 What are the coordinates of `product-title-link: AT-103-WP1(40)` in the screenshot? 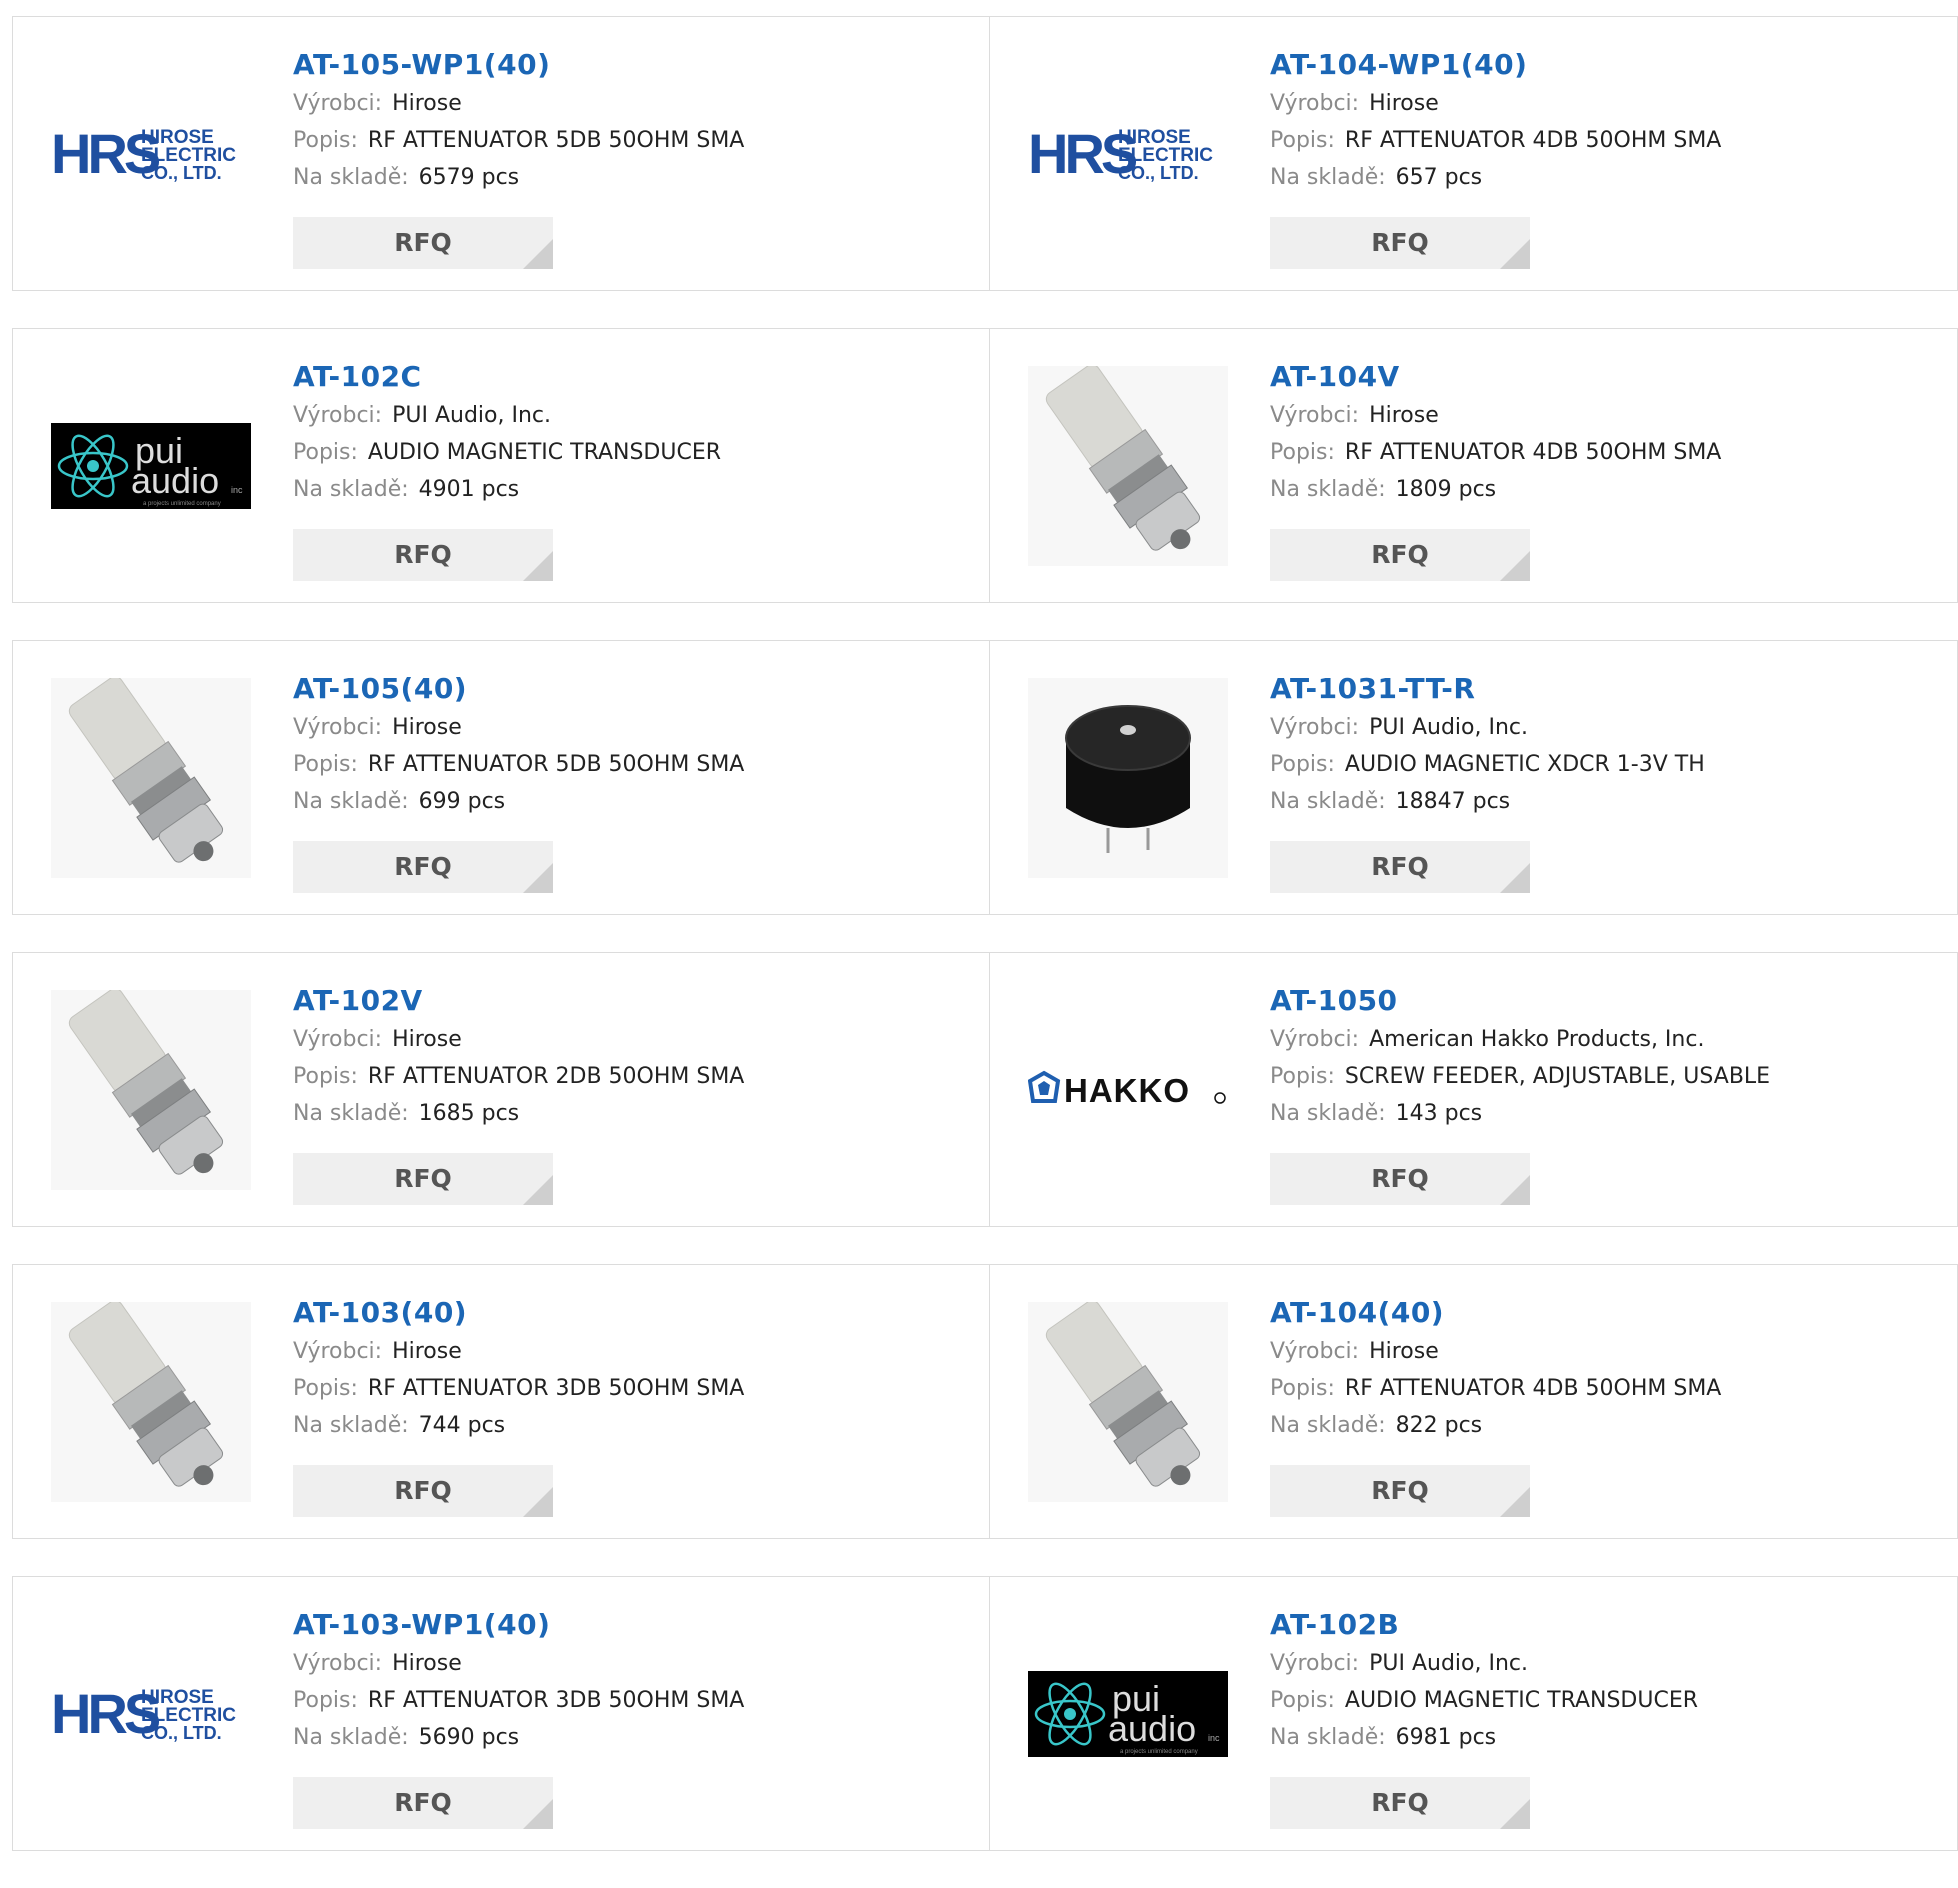 It's located at (518, 1625).